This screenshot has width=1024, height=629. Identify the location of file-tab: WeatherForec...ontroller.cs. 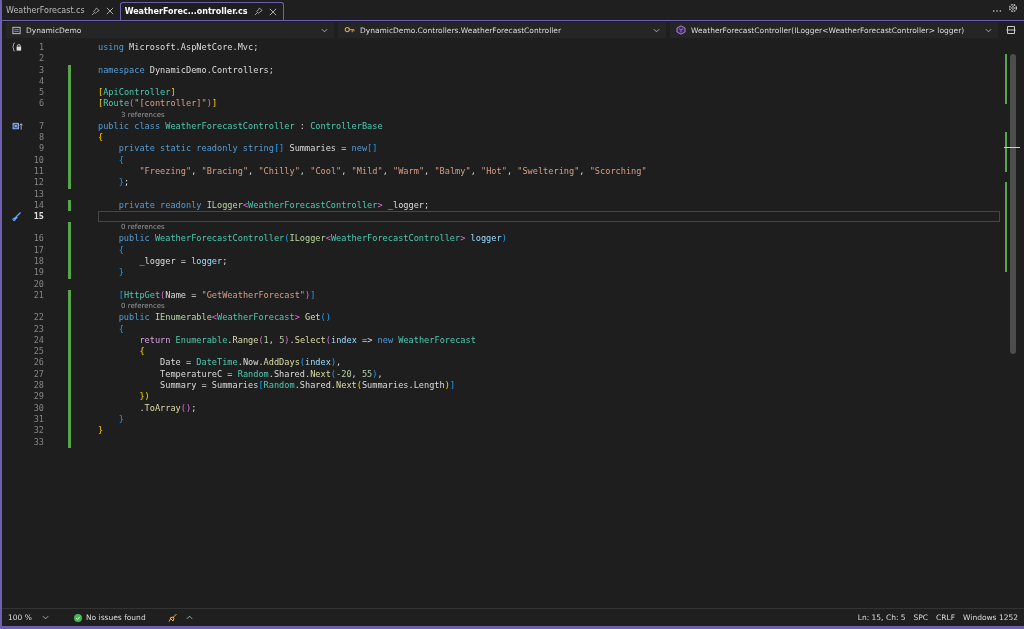
(201, 11).